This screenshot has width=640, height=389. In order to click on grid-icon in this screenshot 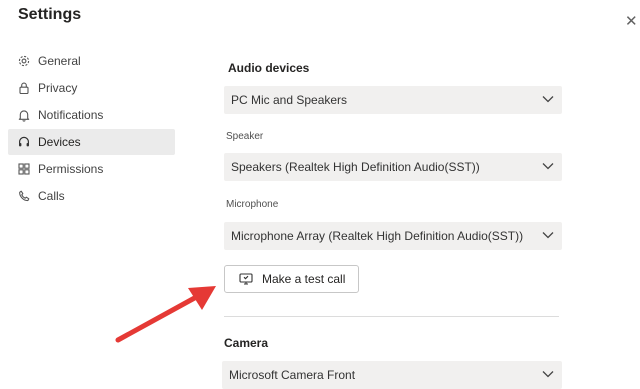, I will do `click(24, 169)`.